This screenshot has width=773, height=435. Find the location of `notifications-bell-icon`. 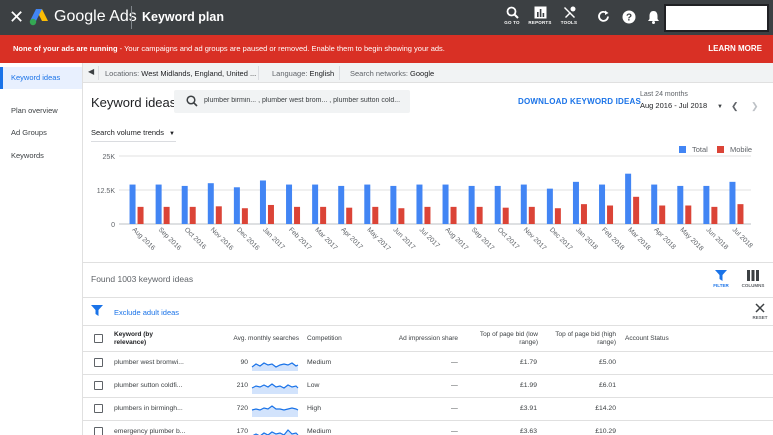

notifications-bell-icon is located at coordinates (653, 17).